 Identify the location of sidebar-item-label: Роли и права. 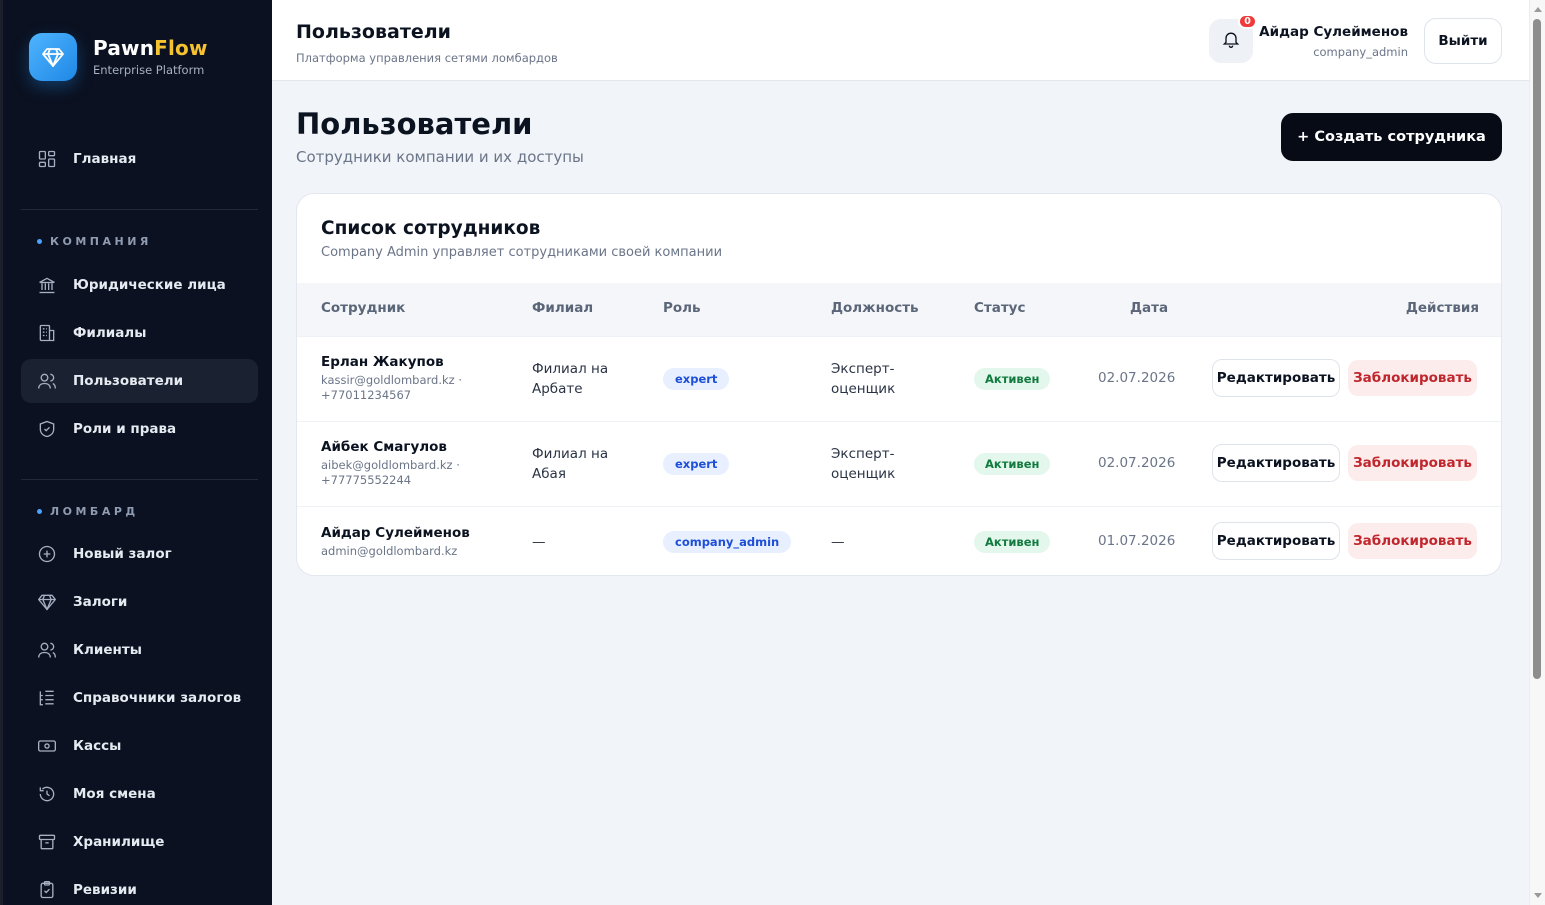
(125, 429).